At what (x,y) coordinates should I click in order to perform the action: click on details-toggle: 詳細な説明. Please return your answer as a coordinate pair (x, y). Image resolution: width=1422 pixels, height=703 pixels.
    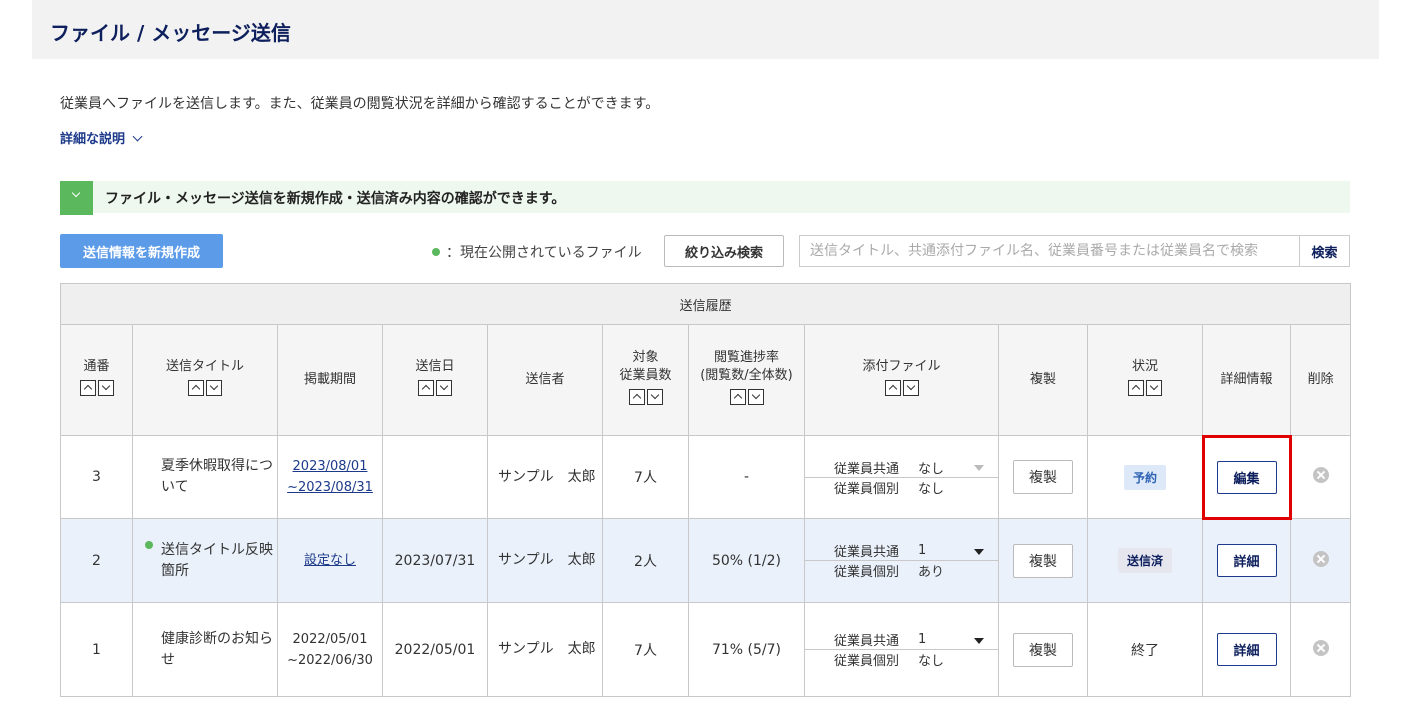
    Looking at the image, I should click on (101, 137).